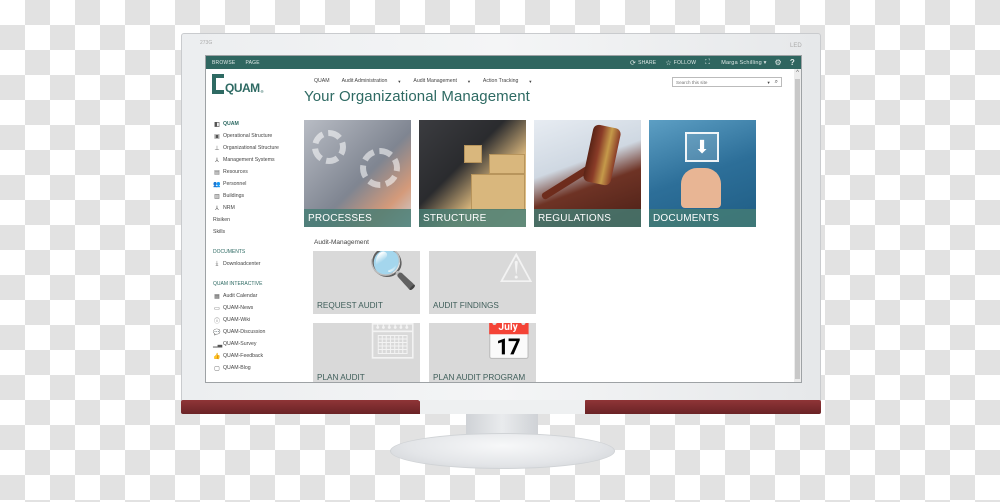  I want to click on sitemap-icon: ▤, so click(217, 383).